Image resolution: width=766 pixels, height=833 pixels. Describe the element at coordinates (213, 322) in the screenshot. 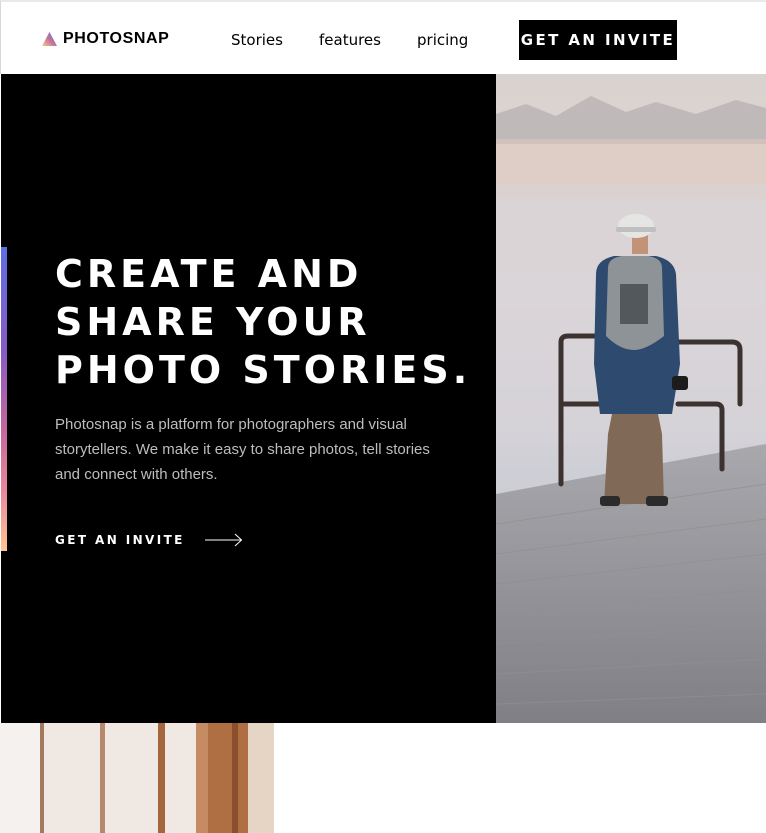

I see `hero-title-line: SHARE YOUR` at that location.